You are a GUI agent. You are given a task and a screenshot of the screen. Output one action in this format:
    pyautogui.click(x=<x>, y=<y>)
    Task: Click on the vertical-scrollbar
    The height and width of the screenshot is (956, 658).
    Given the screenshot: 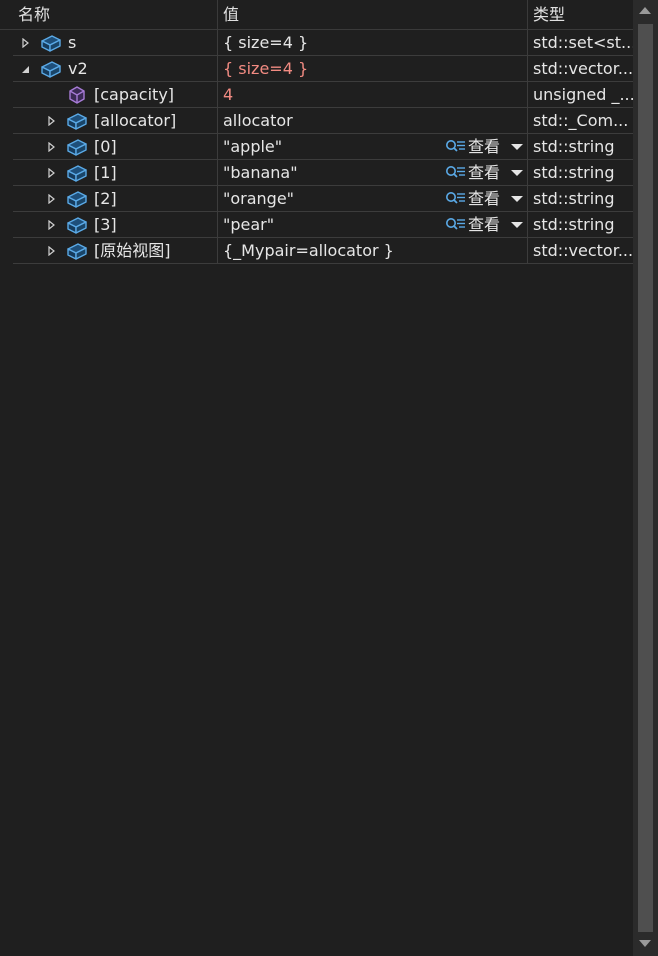 What is the action you would take?
    pyautogui.click(x=645, y=478)
    